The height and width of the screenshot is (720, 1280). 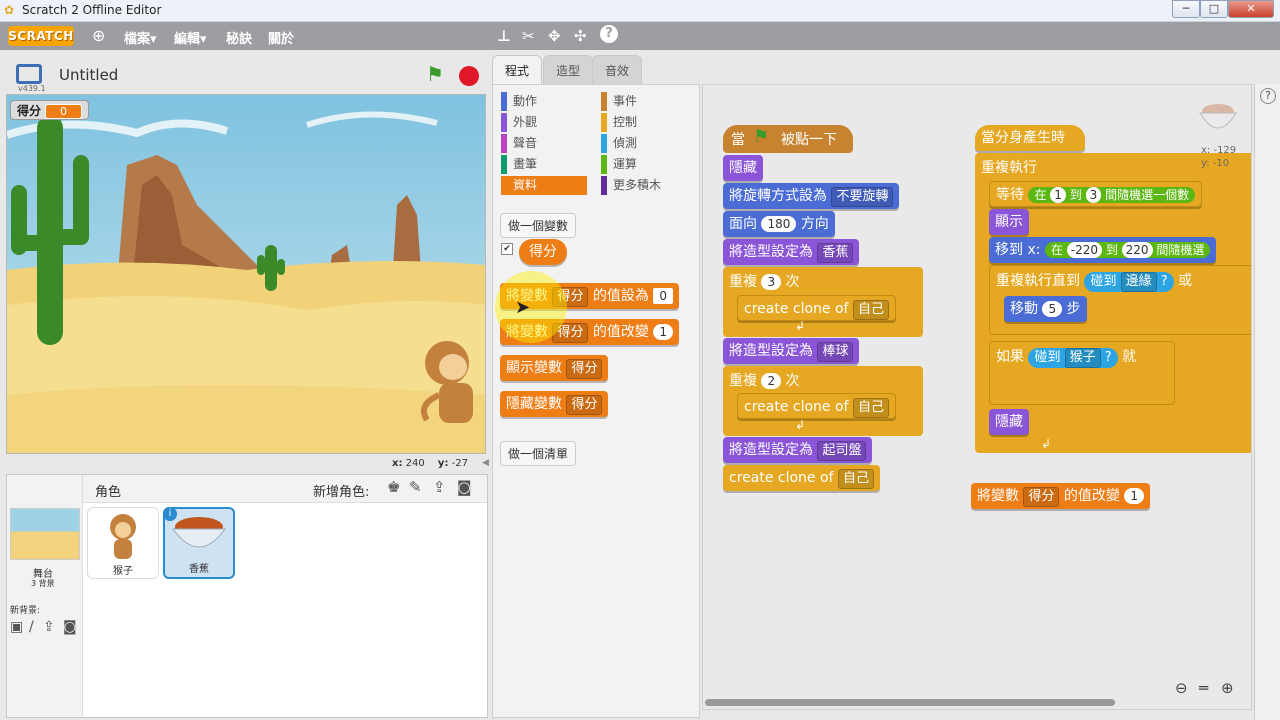 What do you see at coordinates (631, 122) in the screenshot?
I see `category-1: 控制` at bounding box center [631, 122].